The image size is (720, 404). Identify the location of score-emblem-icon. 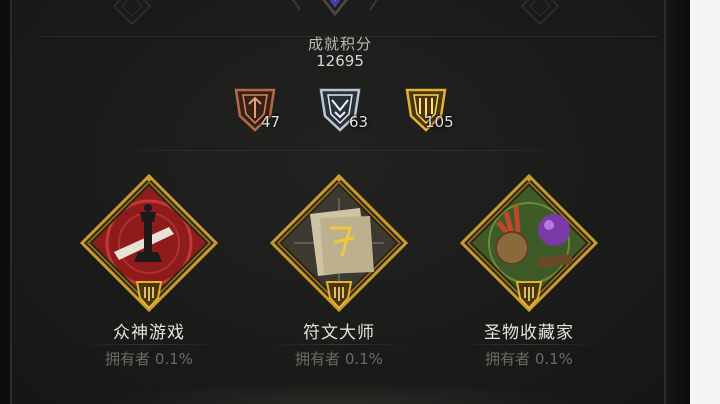
(335, 8).